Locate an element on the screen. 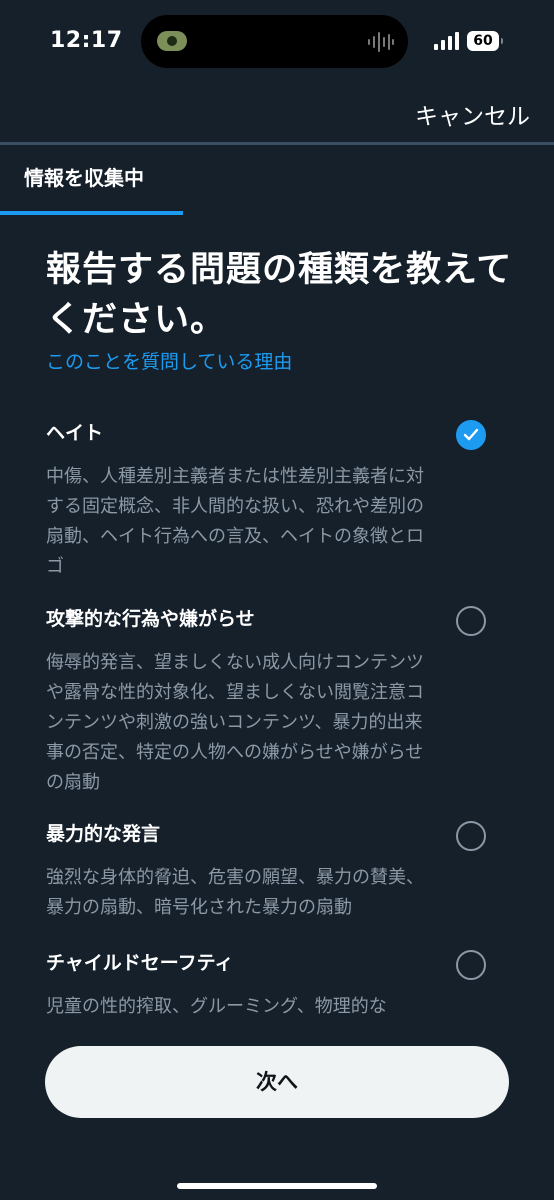  status-bar: 12:17 60 is located at coordinates (277, 43).